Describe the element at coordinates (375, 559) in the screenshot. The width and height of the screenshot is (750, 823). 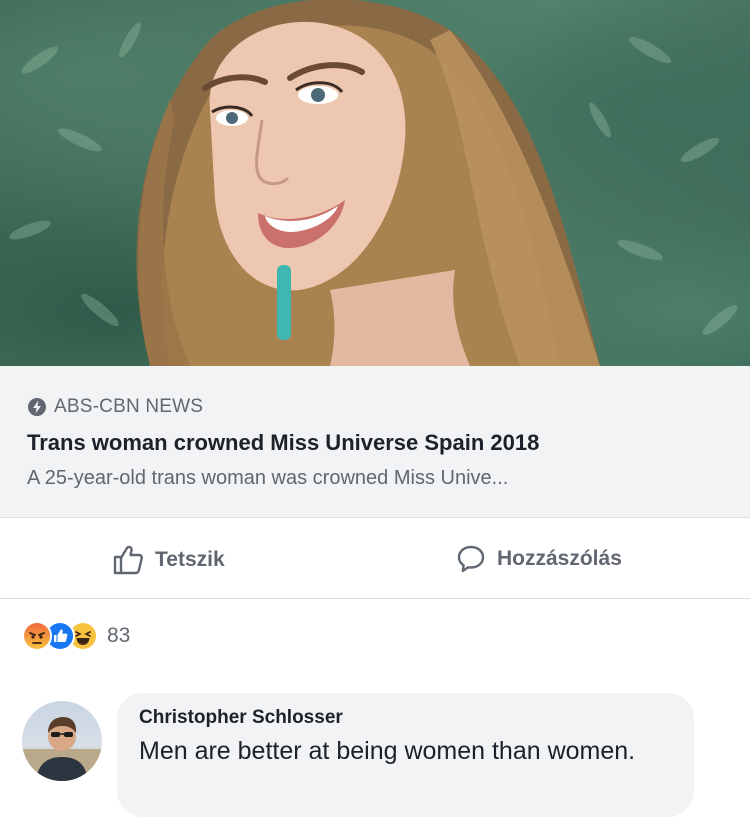
I see `post-actions: Tetszik Hozzászólás` at that location.